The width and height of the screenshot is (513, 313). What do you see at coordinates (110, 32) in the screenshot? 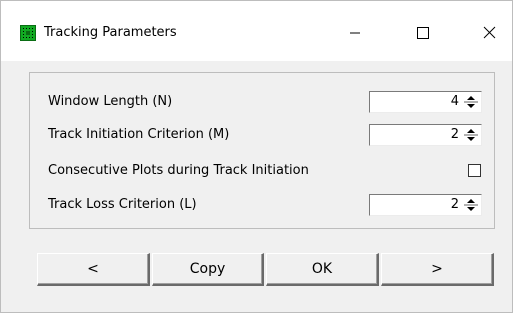
I see `window-title: Tracking Parameters` at bounding box center [110, 32].